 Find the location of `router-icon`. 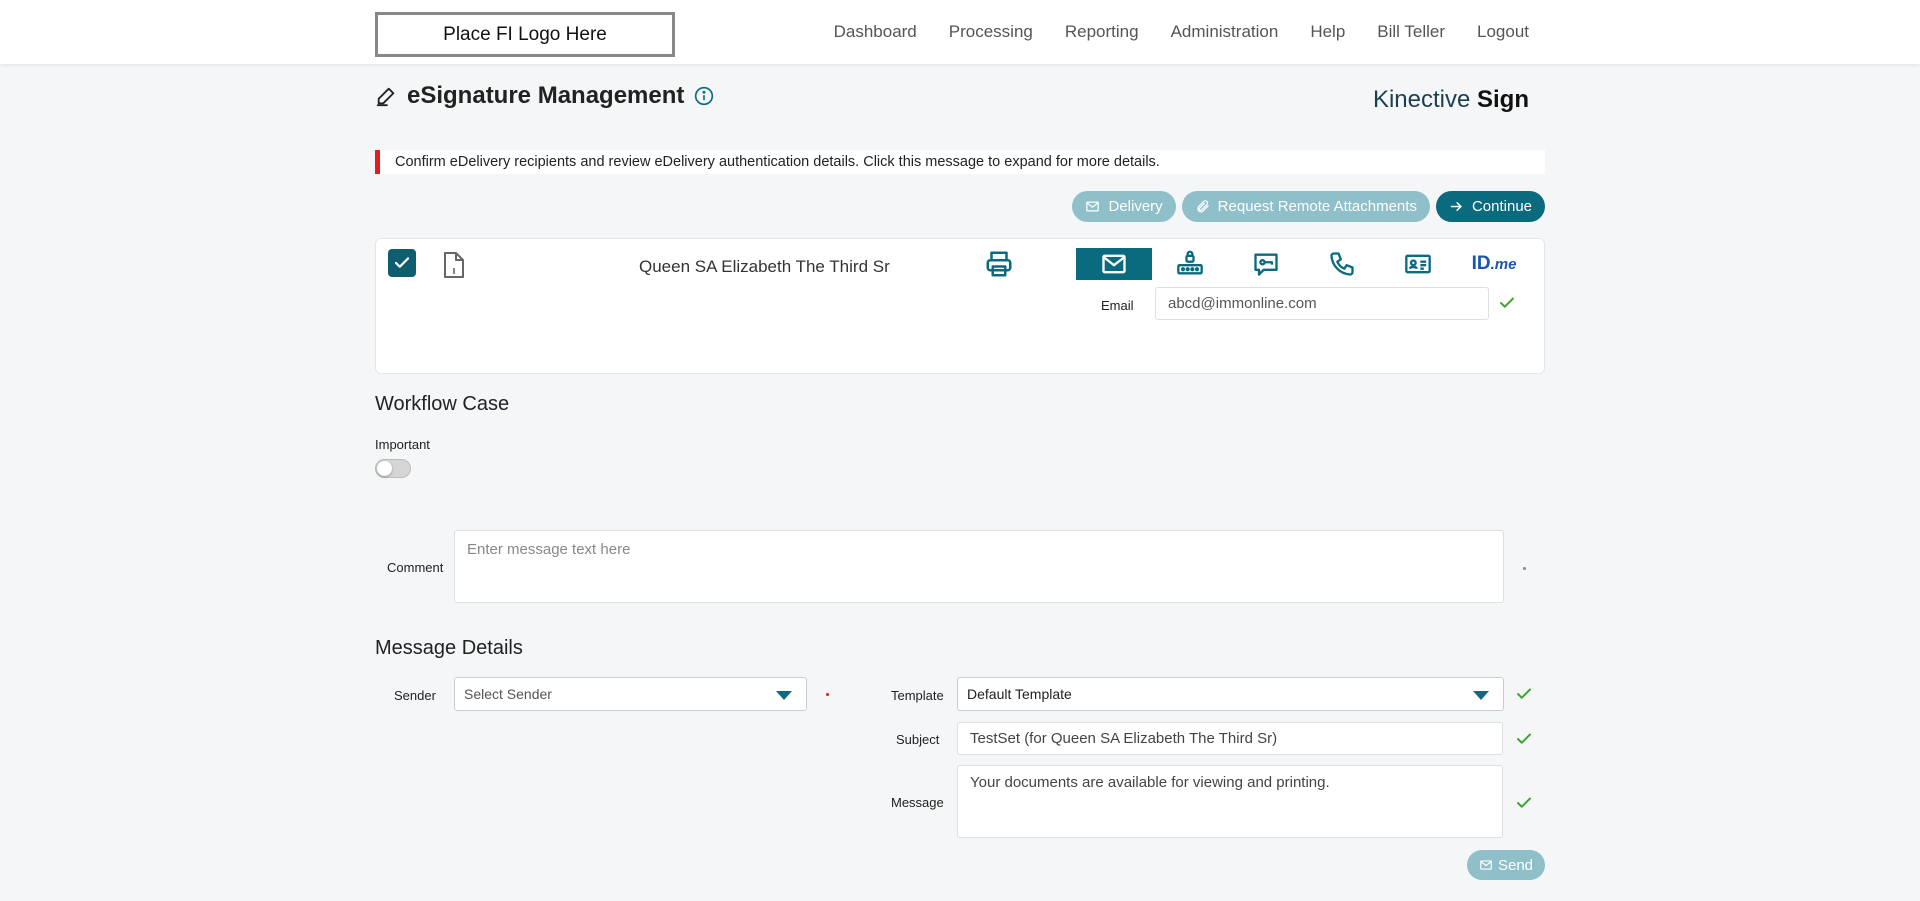

router-icon is located at coordinates (1190, 262).